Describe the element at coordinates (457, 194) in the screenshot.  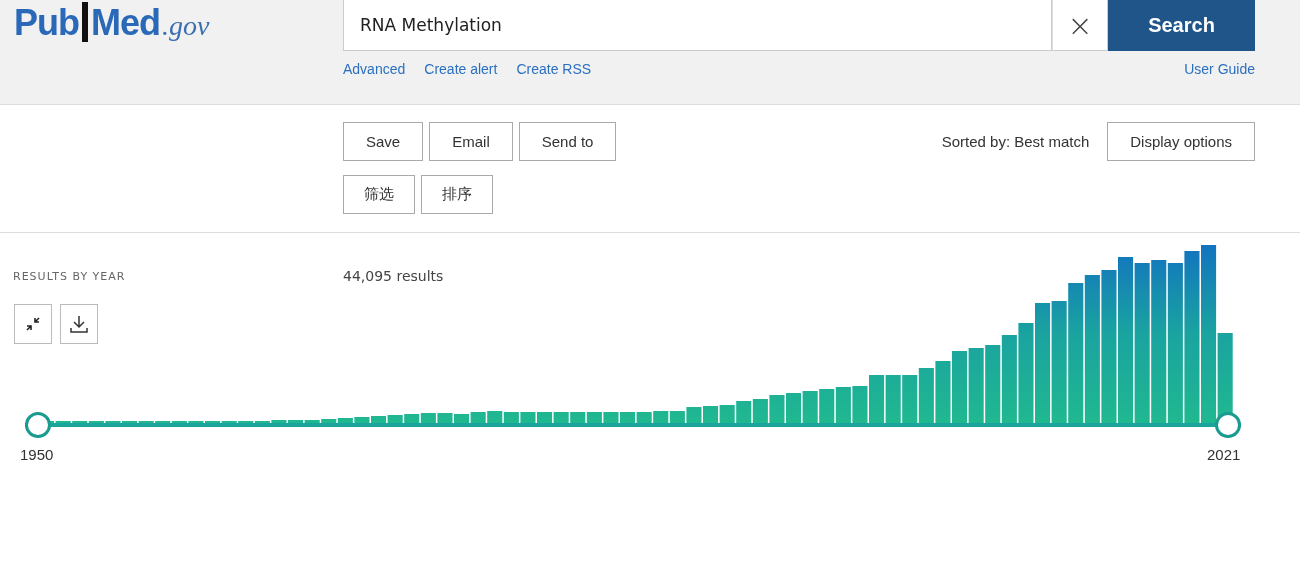
I see `action-button: 排序` at that location.